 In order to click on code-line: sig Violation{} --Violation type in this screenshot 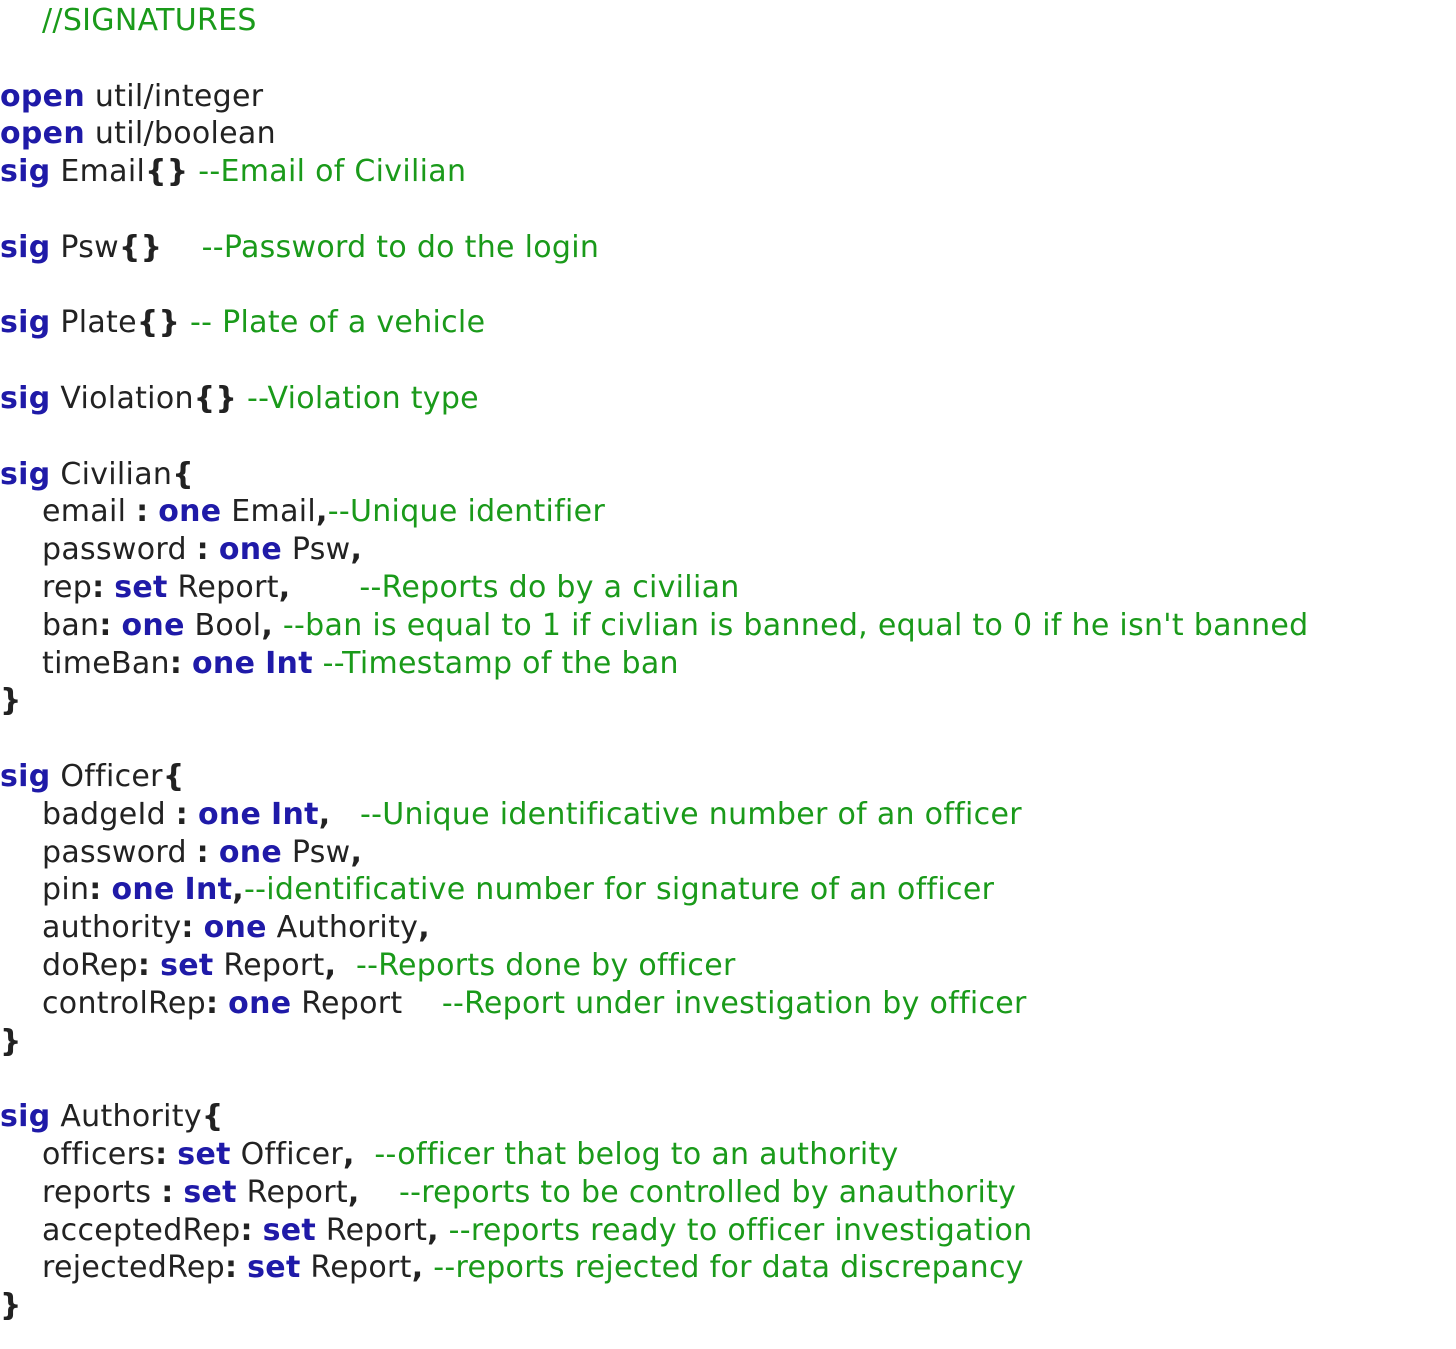, I will do `click(728, 399)`.